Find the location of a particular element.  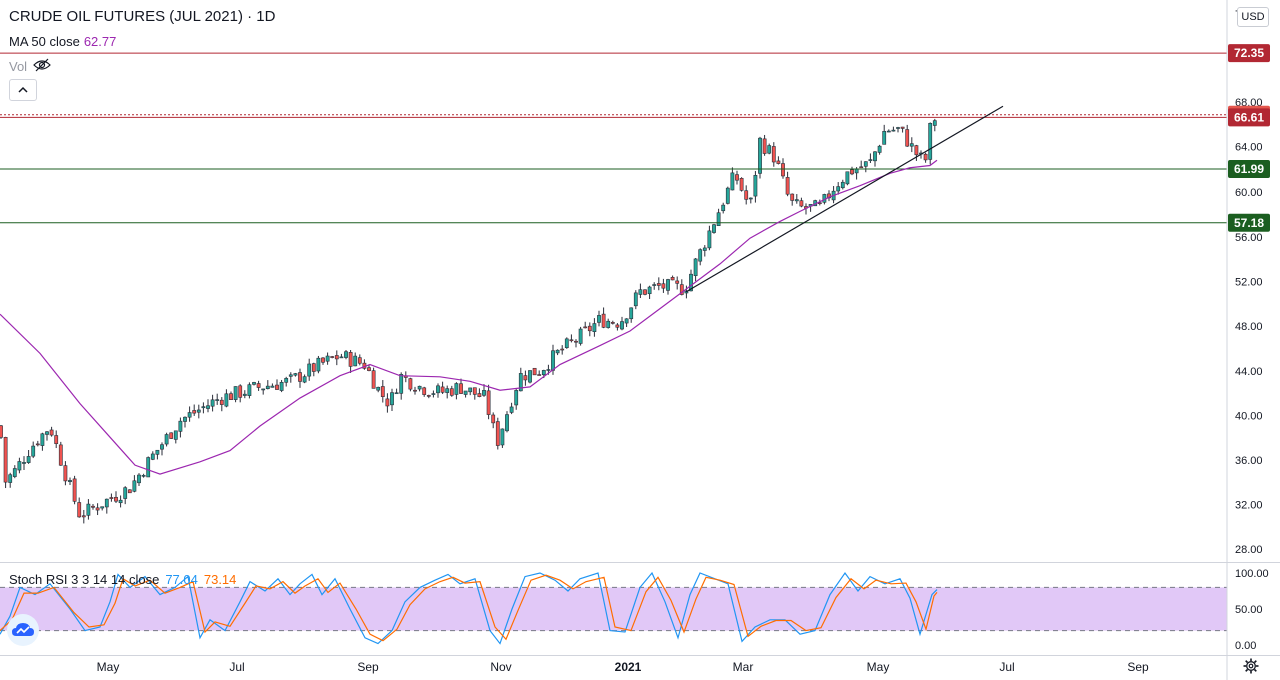

ma-legend: MA 50 close 62.77 is located at coordinates (62, 41).